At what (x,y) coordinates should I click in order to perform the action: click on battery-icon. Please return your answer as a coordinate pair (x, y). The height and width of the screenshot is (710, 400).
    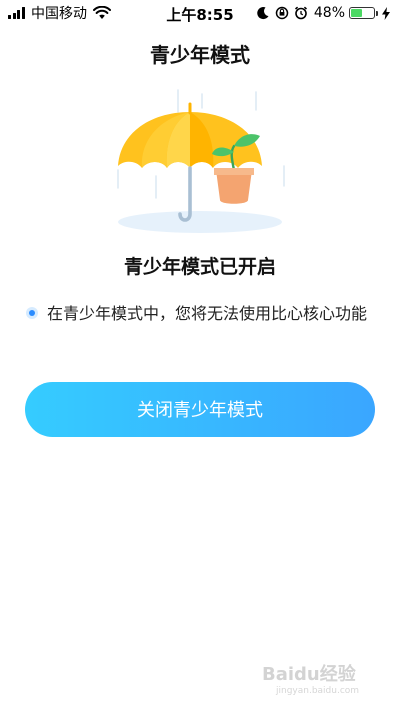
    Looking at the image, I should click on (362, 13).